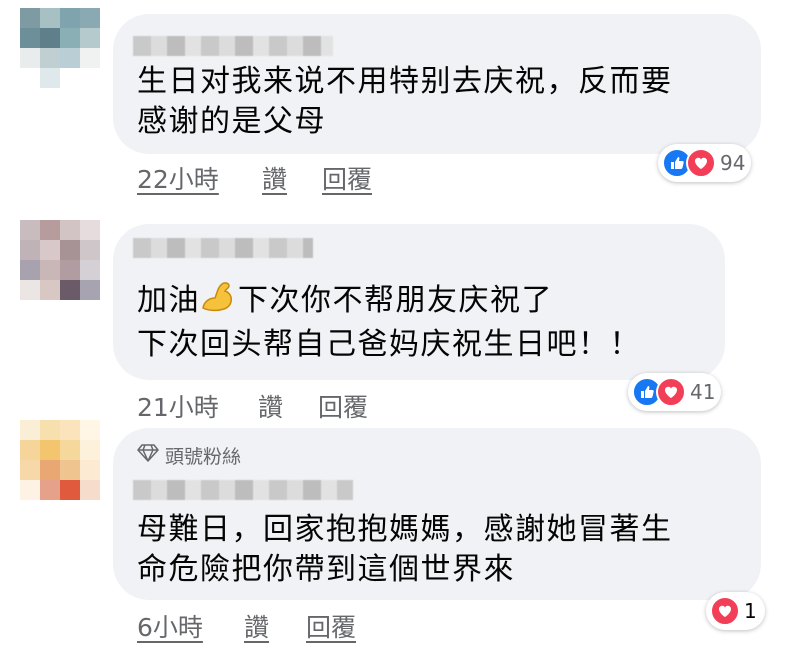 The width and height of the screenshot is (800, 656). I want to click on top-fan-badge: 頭號粉絲, so click(189, 455).